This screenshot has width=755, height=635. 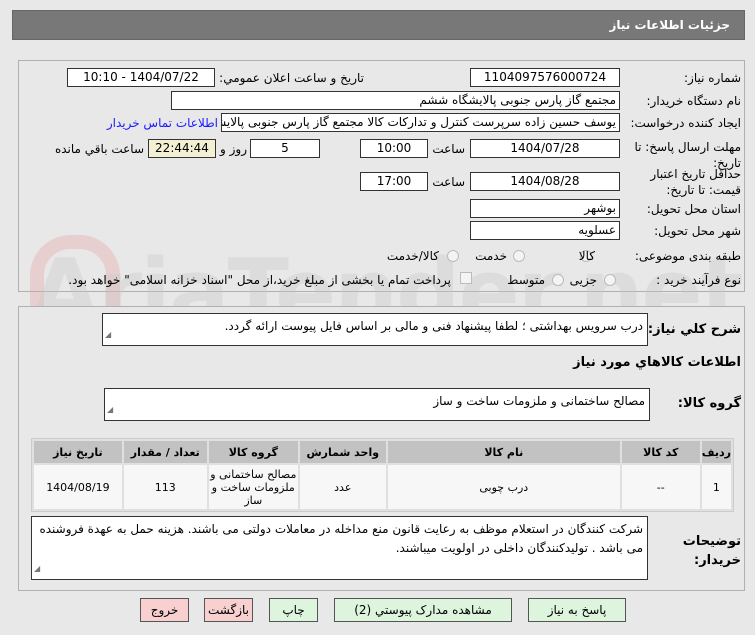 What do you see at coordinates (293, 610) in the screenshot?
I see `print-button: چاپ` at bounding box center [293, 610].